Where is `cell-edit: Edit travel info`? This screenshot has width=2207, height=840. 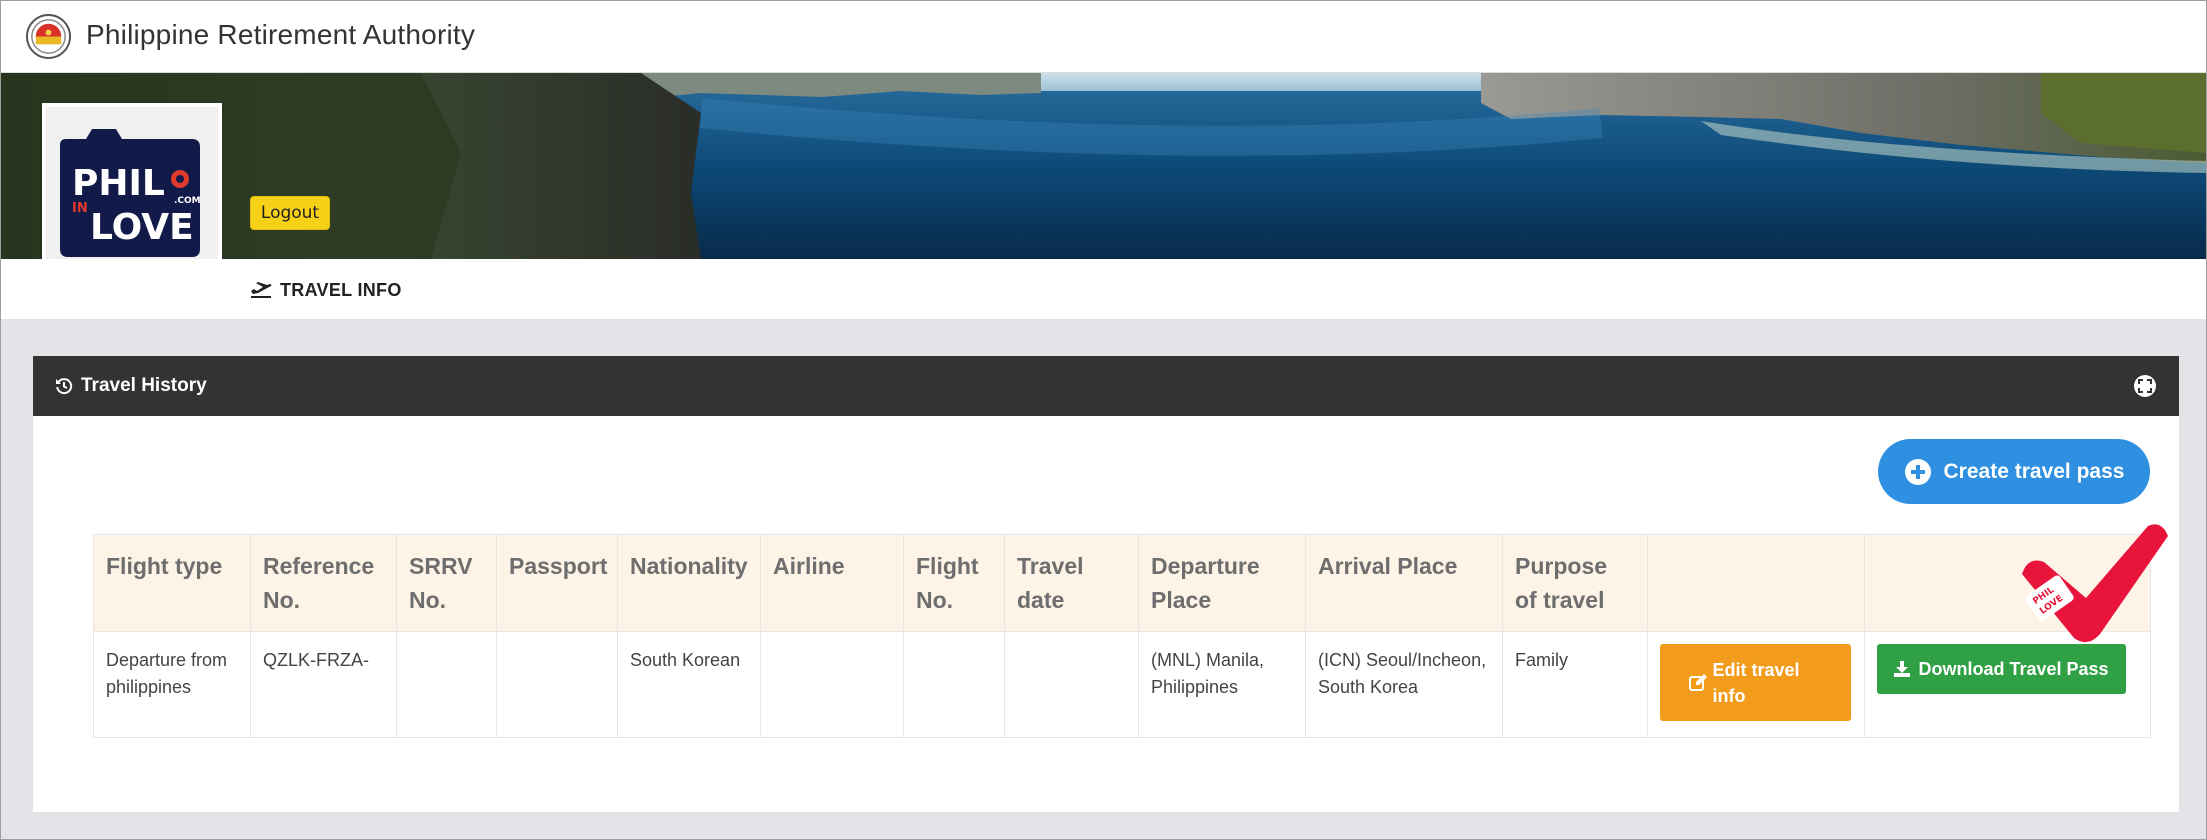 cell-edit: Edit travel info is located at coordinates (1756, 684).